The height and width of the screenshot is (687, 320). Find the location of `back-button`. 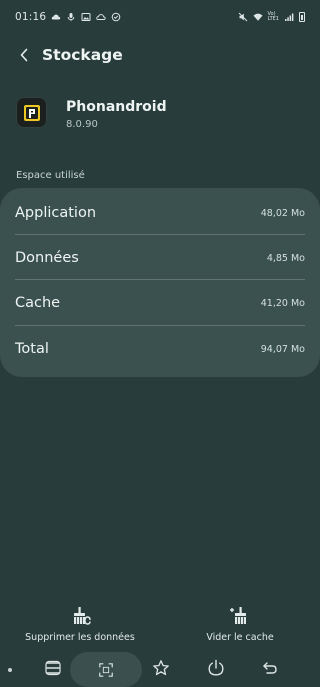

back-button is located at coordinates (24, 55).